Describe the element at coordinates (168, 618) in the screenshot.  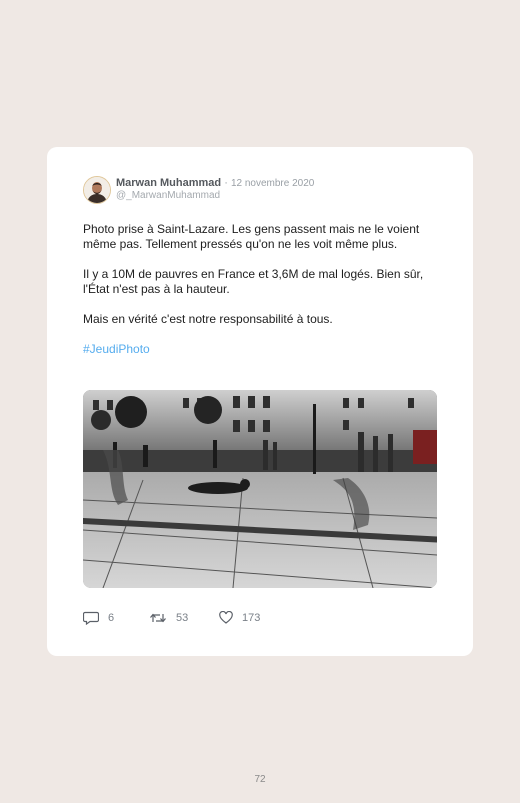
I see `retweet-action: 53` at that location.